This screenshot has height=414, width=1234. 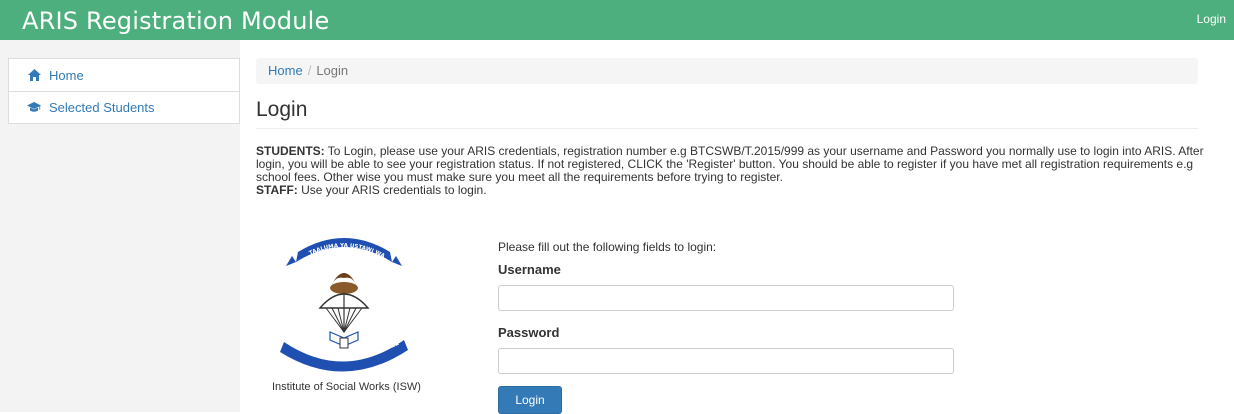 What do you see at coordinates (727, 128) in the screenshot?
I see `title-divider` at bounding box center [727, 128].